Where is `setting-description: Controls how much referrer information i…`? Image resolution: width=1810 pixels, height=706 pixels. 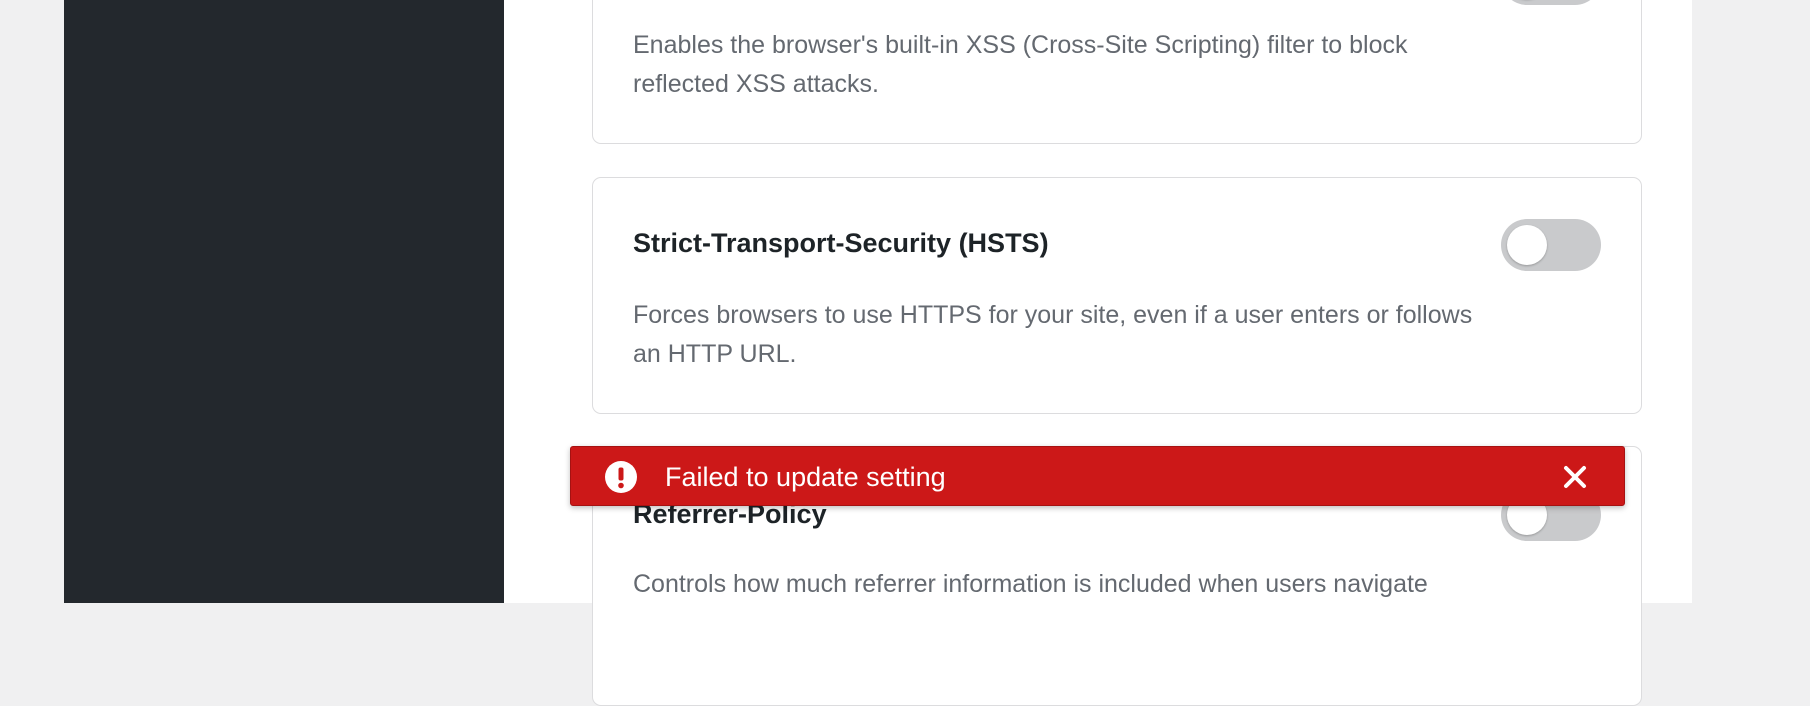 setting-description: Controls how much referrer information i… is located at coordinates (1030, 584).